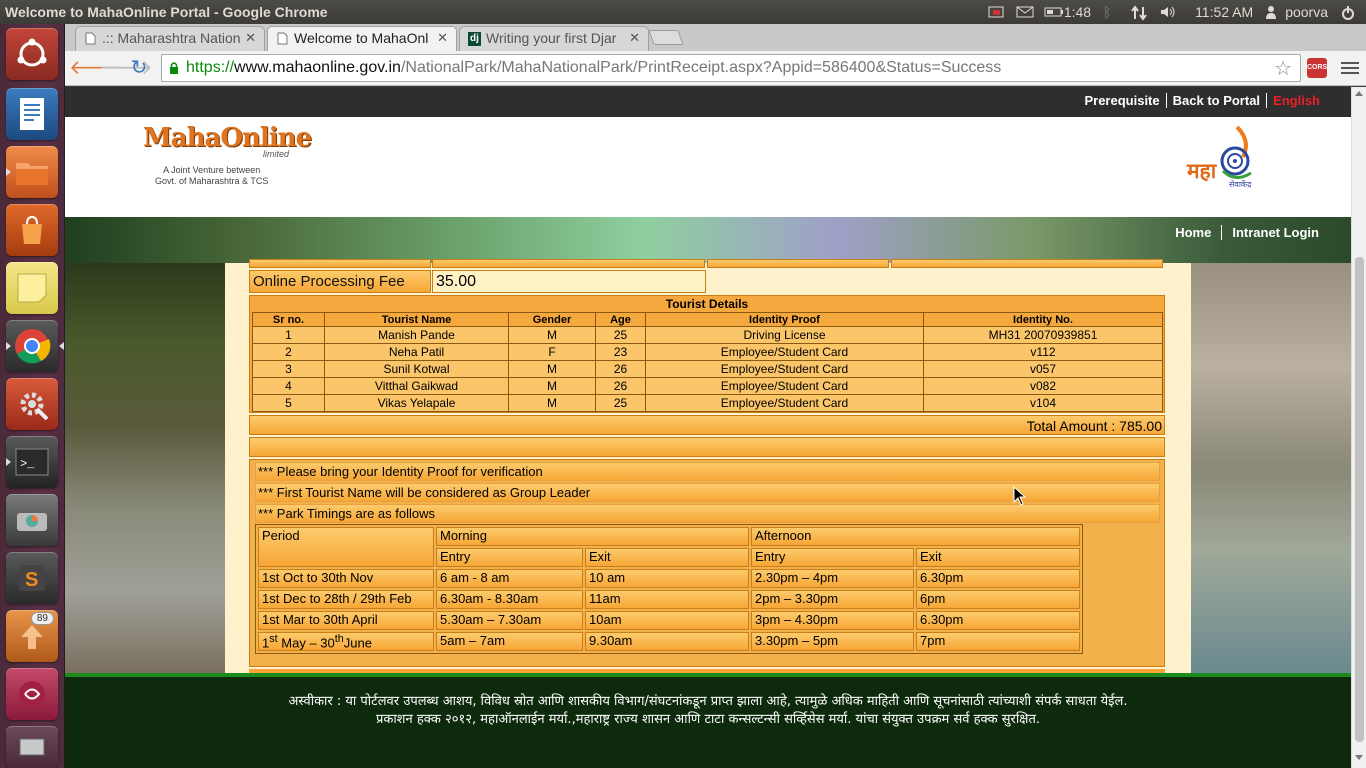 This screenshot has height=768, width=1366. What do you see at coordinates (32, 230) in the screenshot?
I see `software-center-icon` at bounding box center [32, 230].